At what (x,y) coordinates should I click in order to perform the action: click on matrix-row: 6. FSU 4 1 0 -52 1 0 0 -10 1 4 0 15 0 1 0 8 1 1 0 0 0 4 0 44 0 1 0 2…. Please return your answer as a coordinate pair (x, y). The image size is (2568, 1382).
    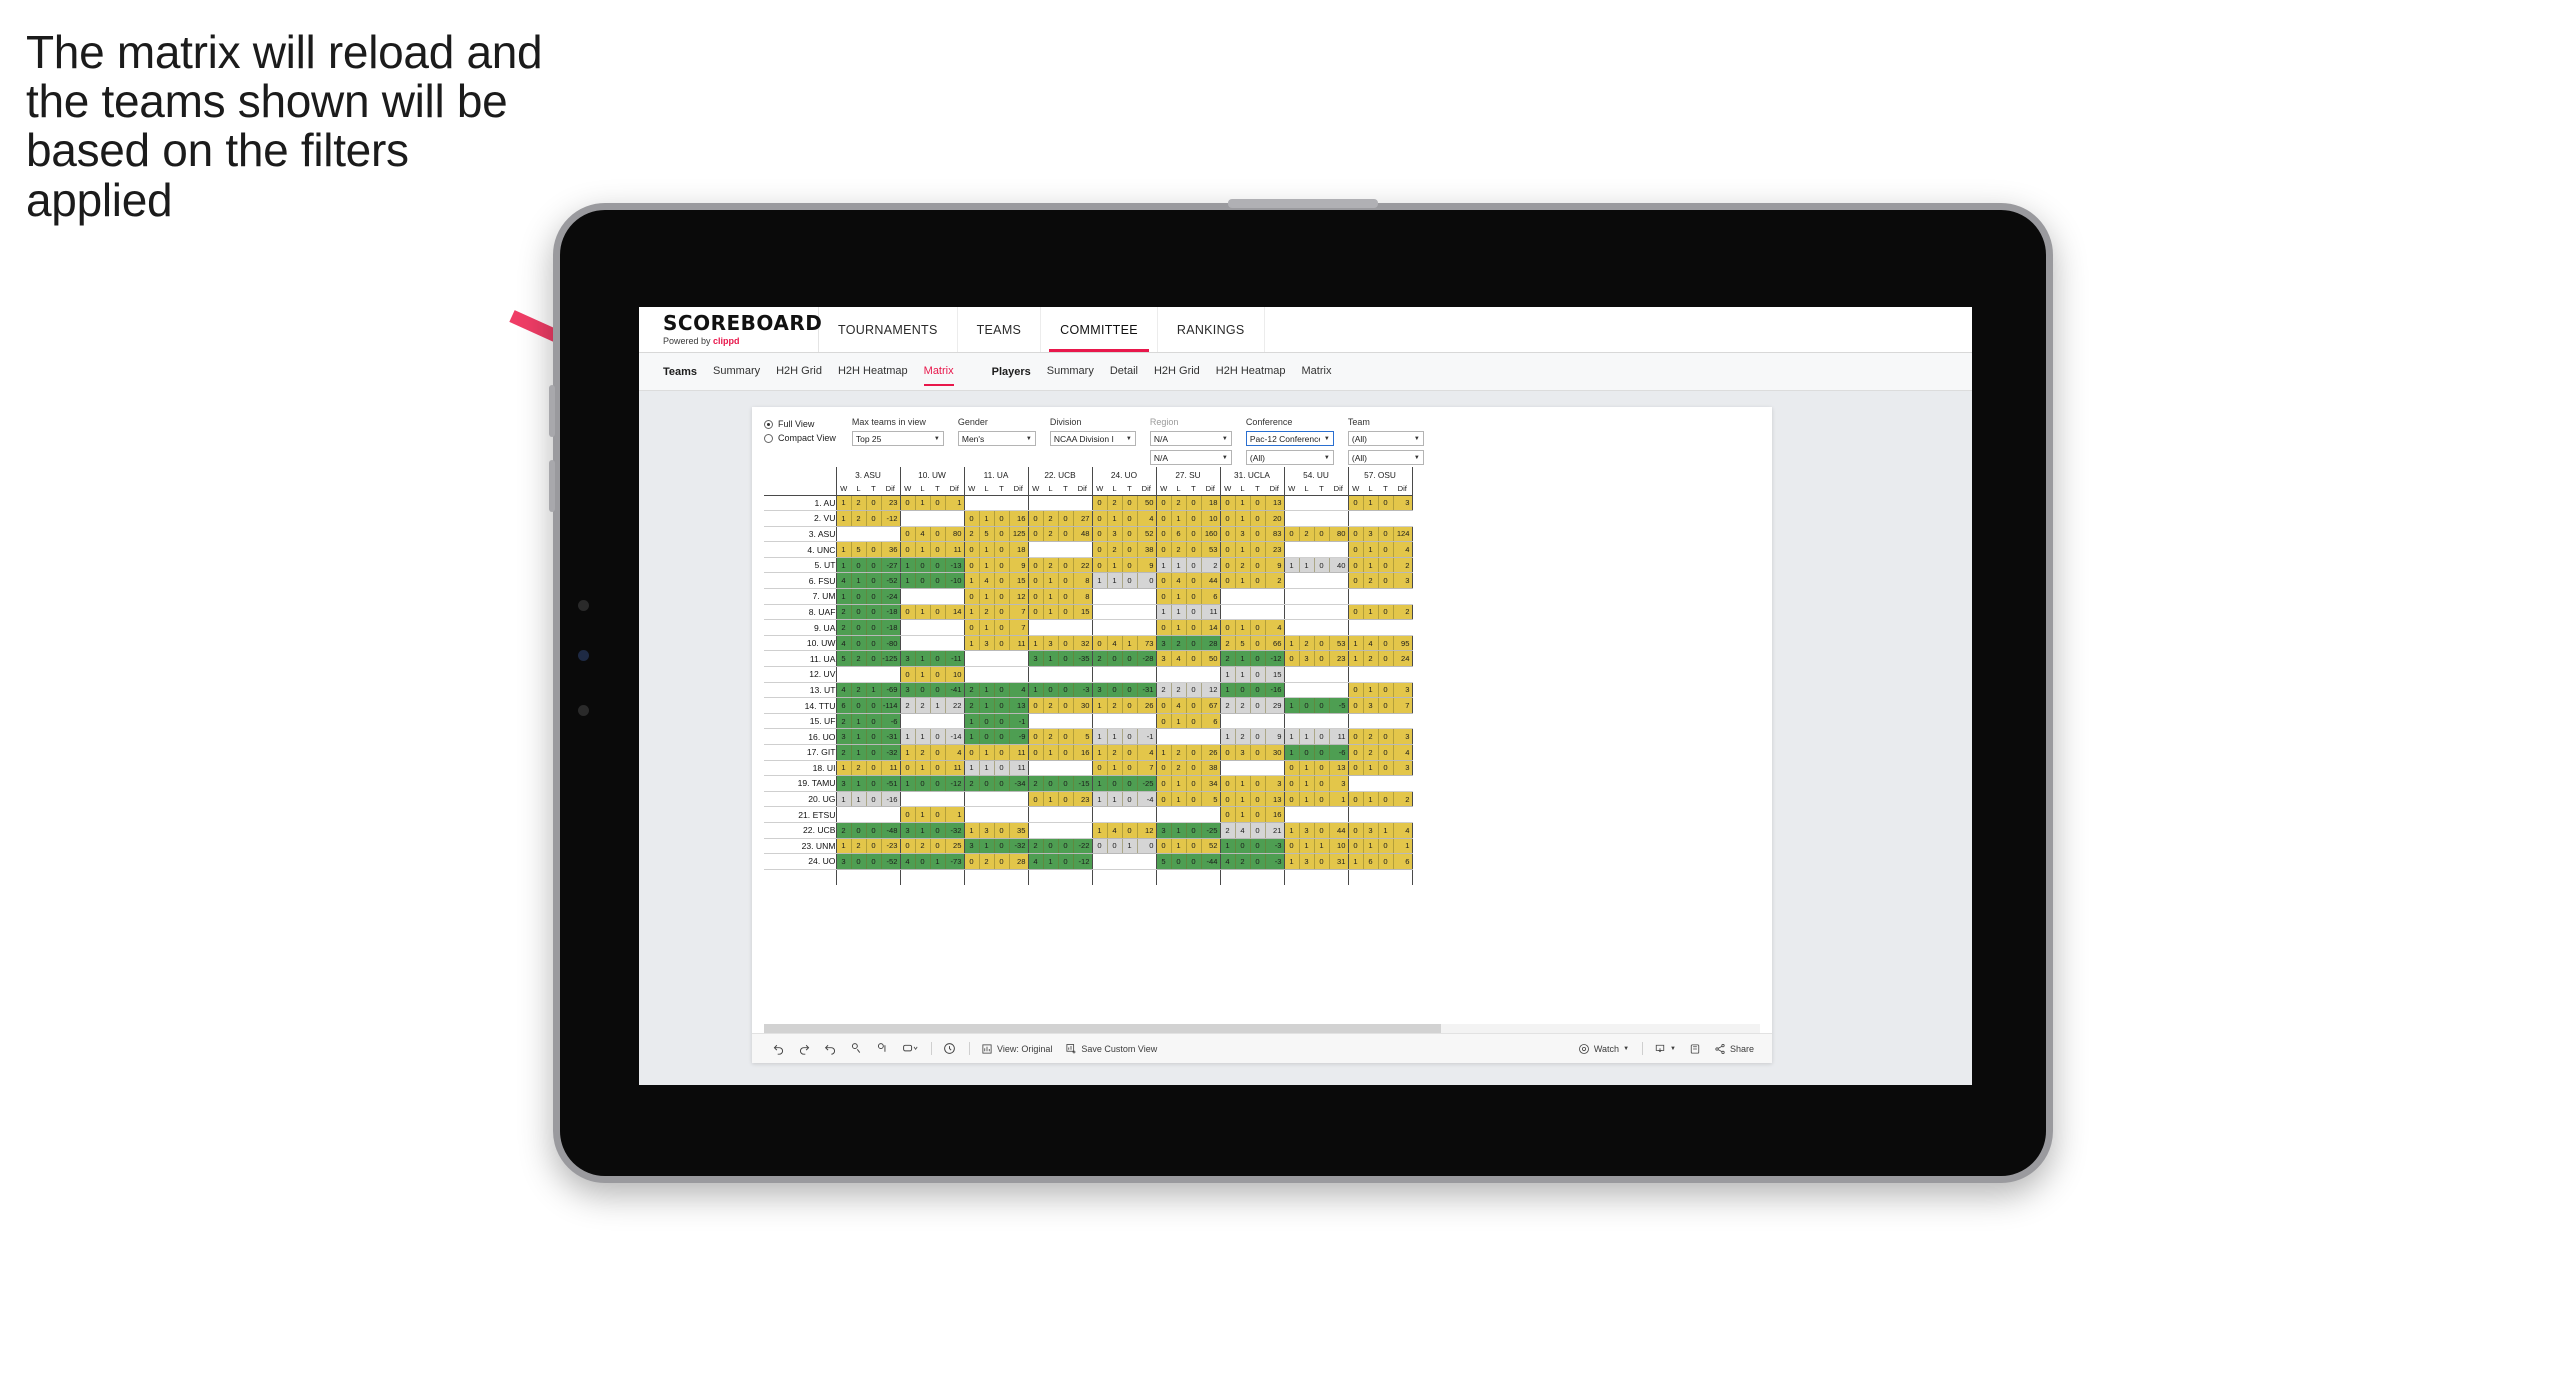
    Looking at the image, I should click on (1088, 581).